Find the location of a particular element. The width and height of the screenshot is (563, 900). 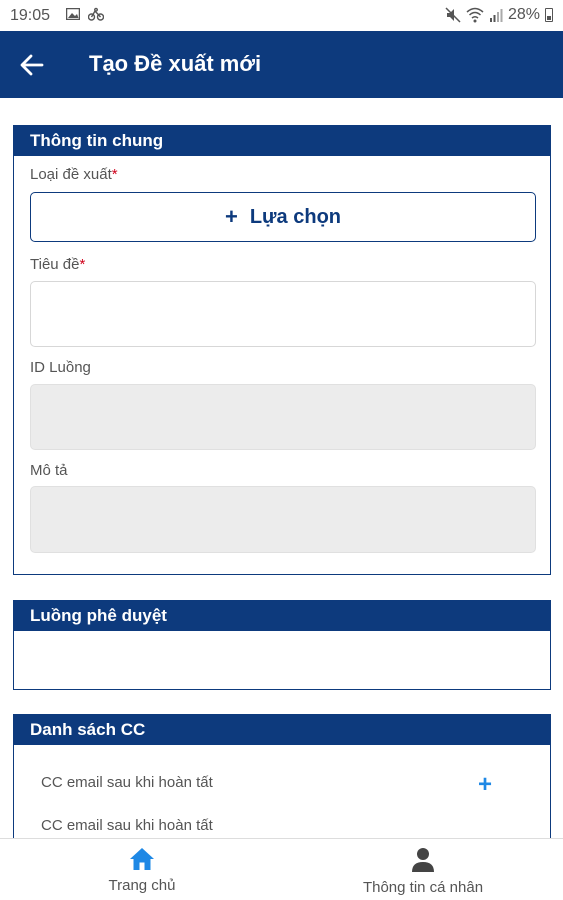

app-bar: Tạo Đề xuất mới is located at coordinates (281, 64).